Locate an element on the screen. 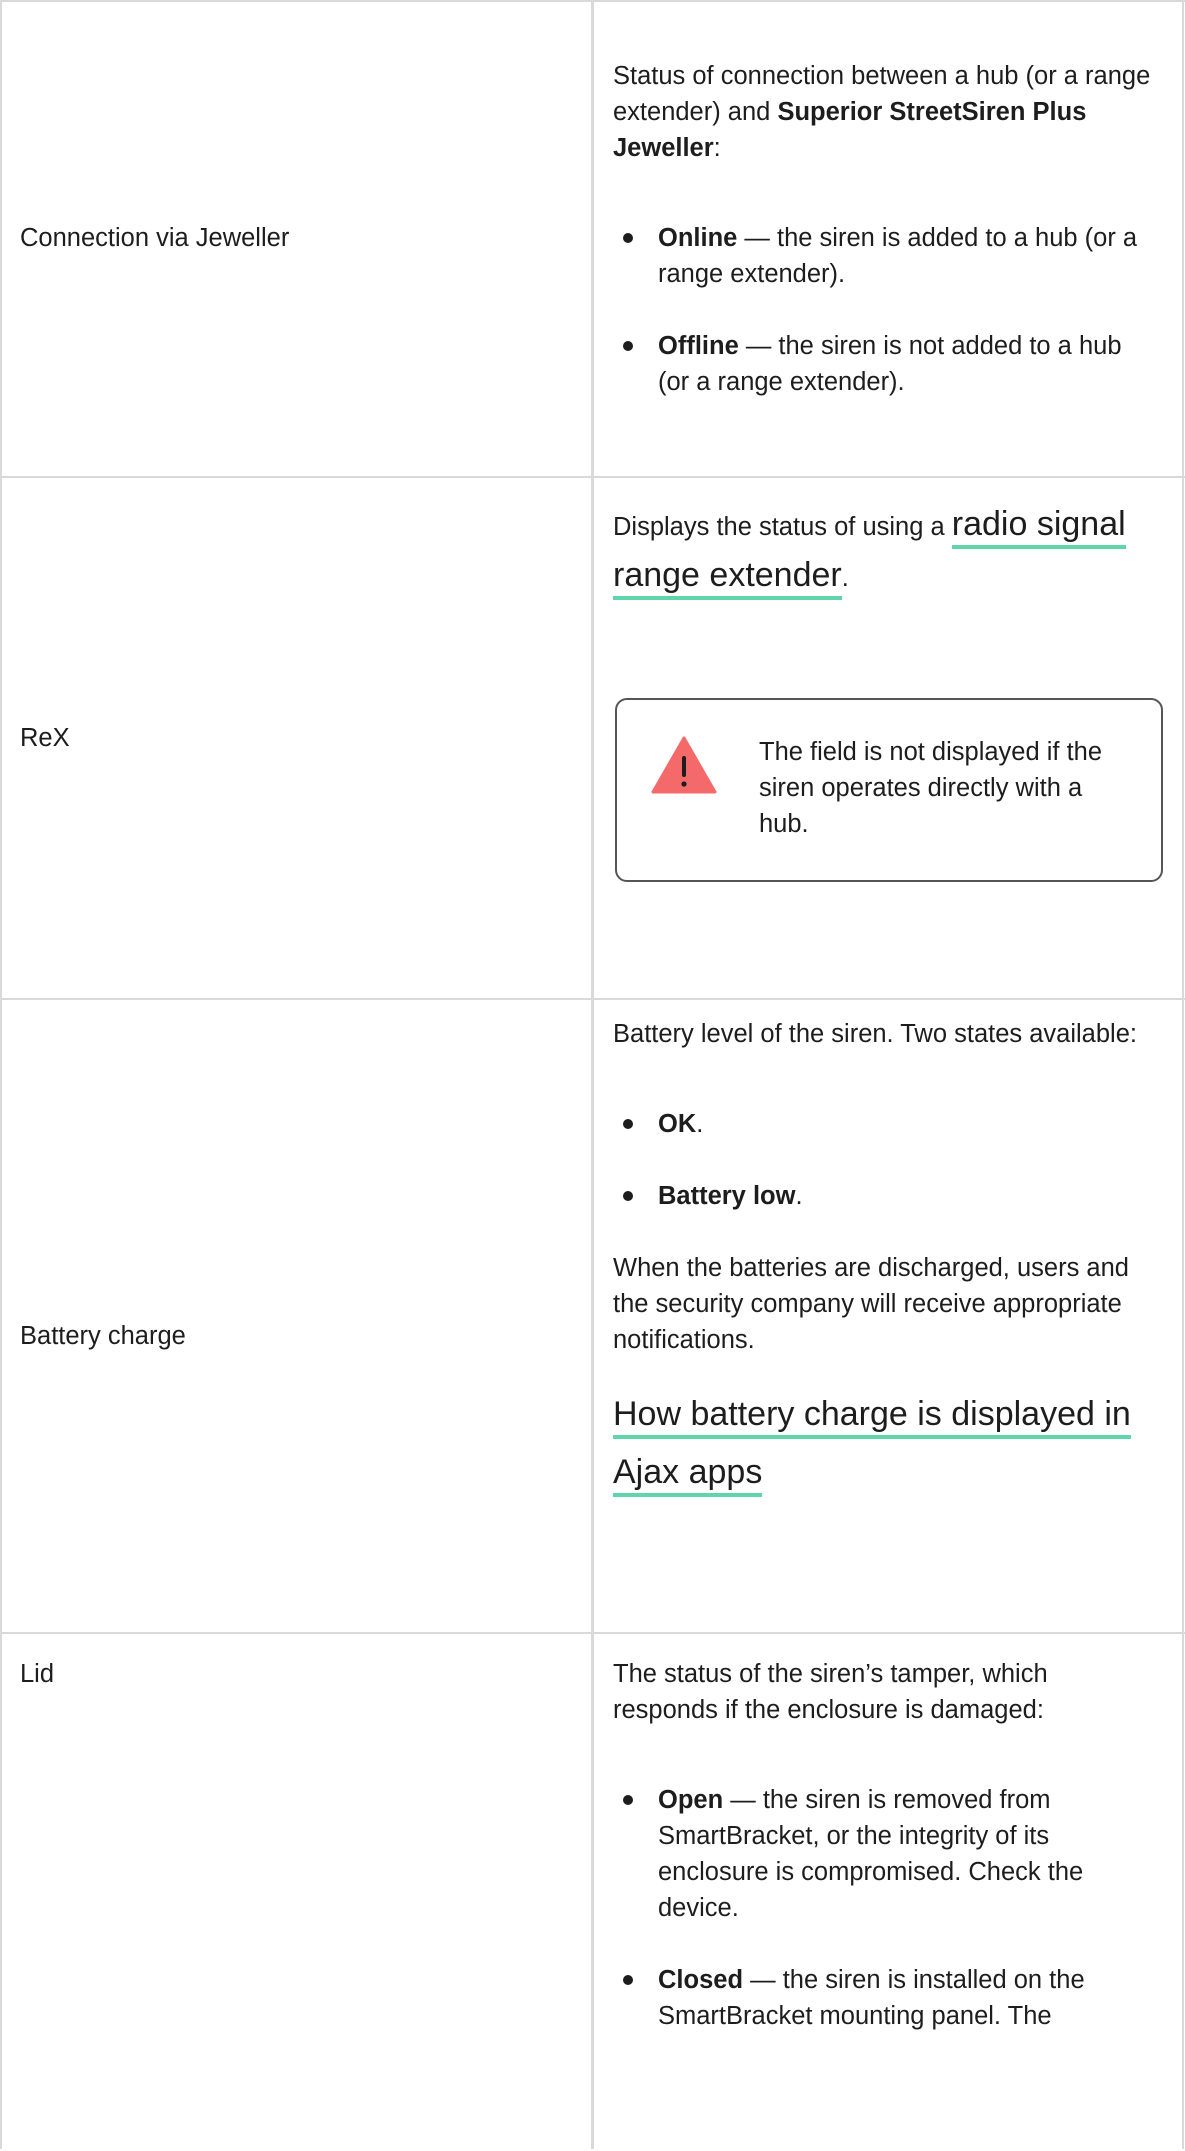  row-name-battery: Battery charge is located at coordinates (103, 1336).